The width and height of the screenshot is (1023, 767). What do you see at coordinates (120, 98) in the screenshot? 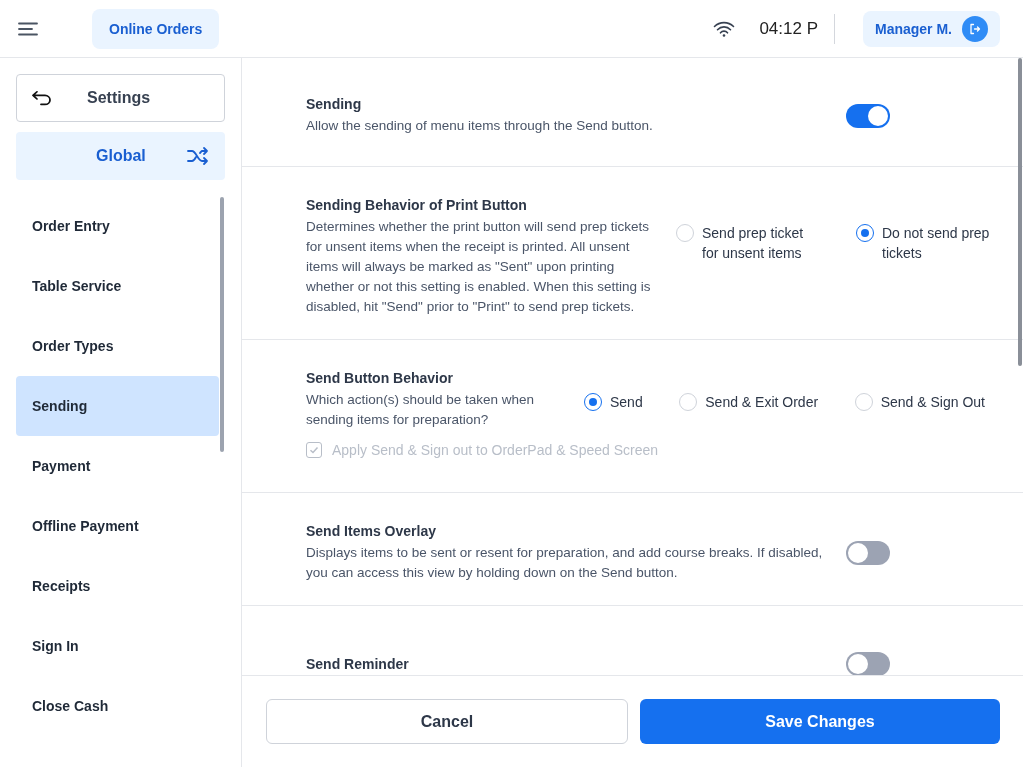
I see `settings-back-button: Settings` at bounding box center [120, 98].